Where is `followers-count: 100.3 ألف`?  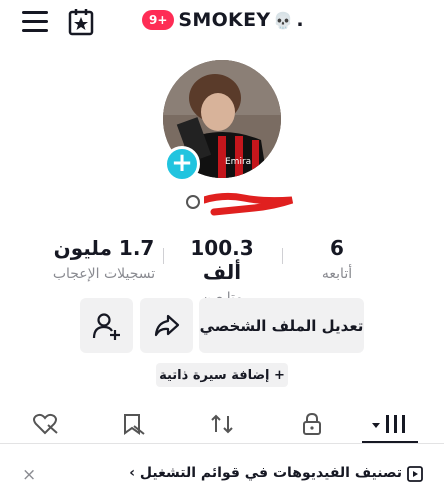 followers-count: 100.3 ألف is located at coordinates (222, 260).